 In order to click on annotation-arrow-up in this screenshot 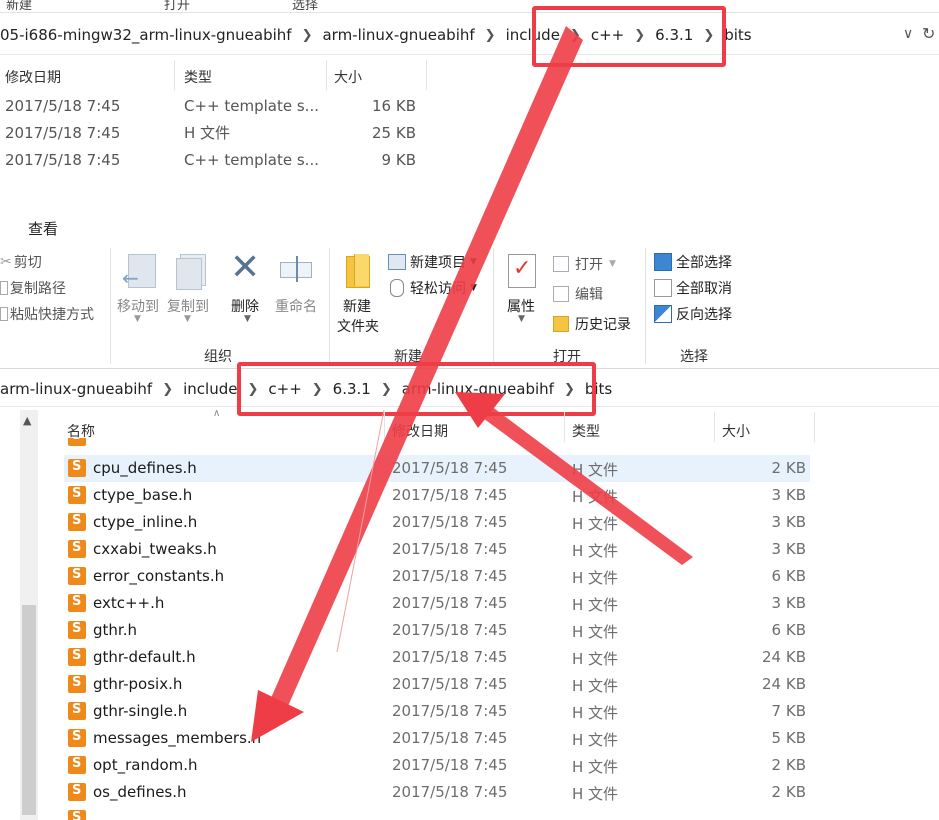, I will do `click(582, 482)`.